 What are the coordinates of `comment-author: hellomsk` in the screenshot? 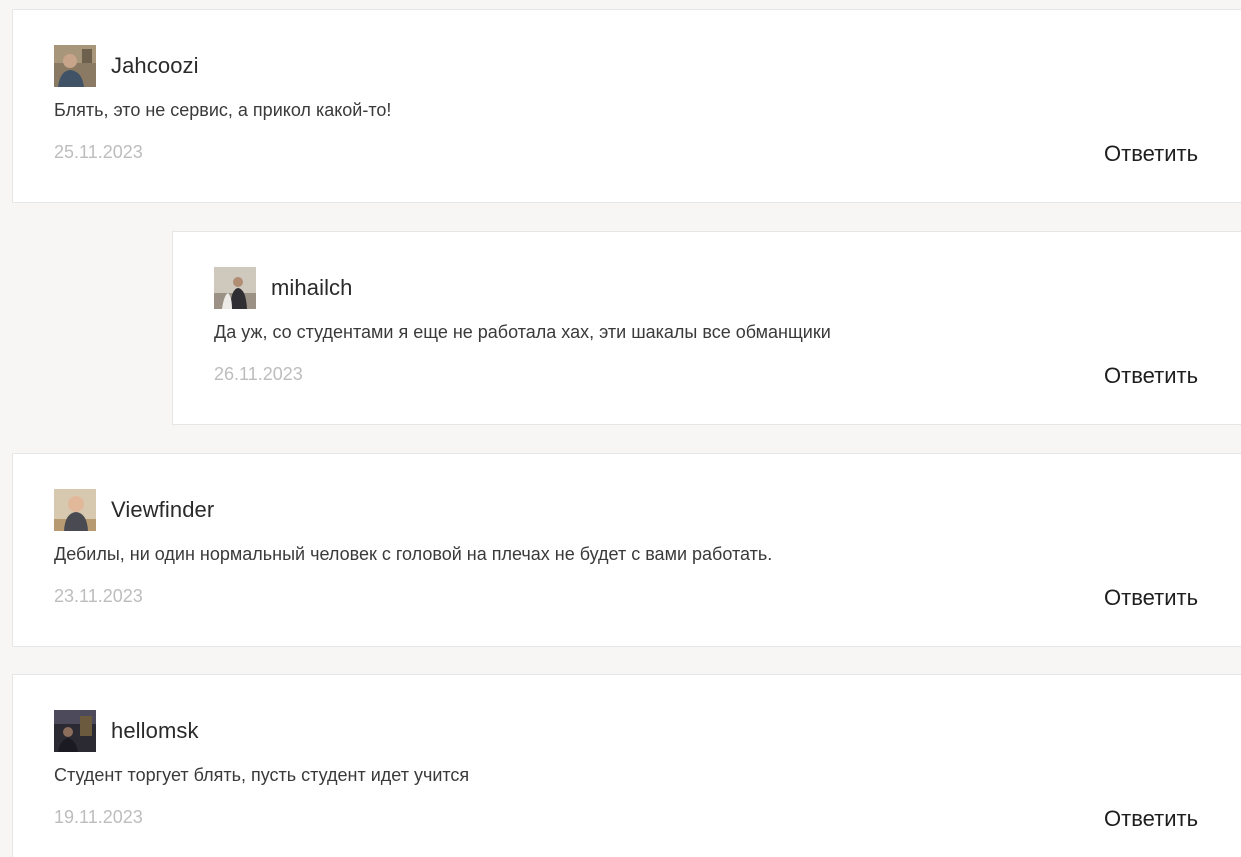 It's located at (126, 731).